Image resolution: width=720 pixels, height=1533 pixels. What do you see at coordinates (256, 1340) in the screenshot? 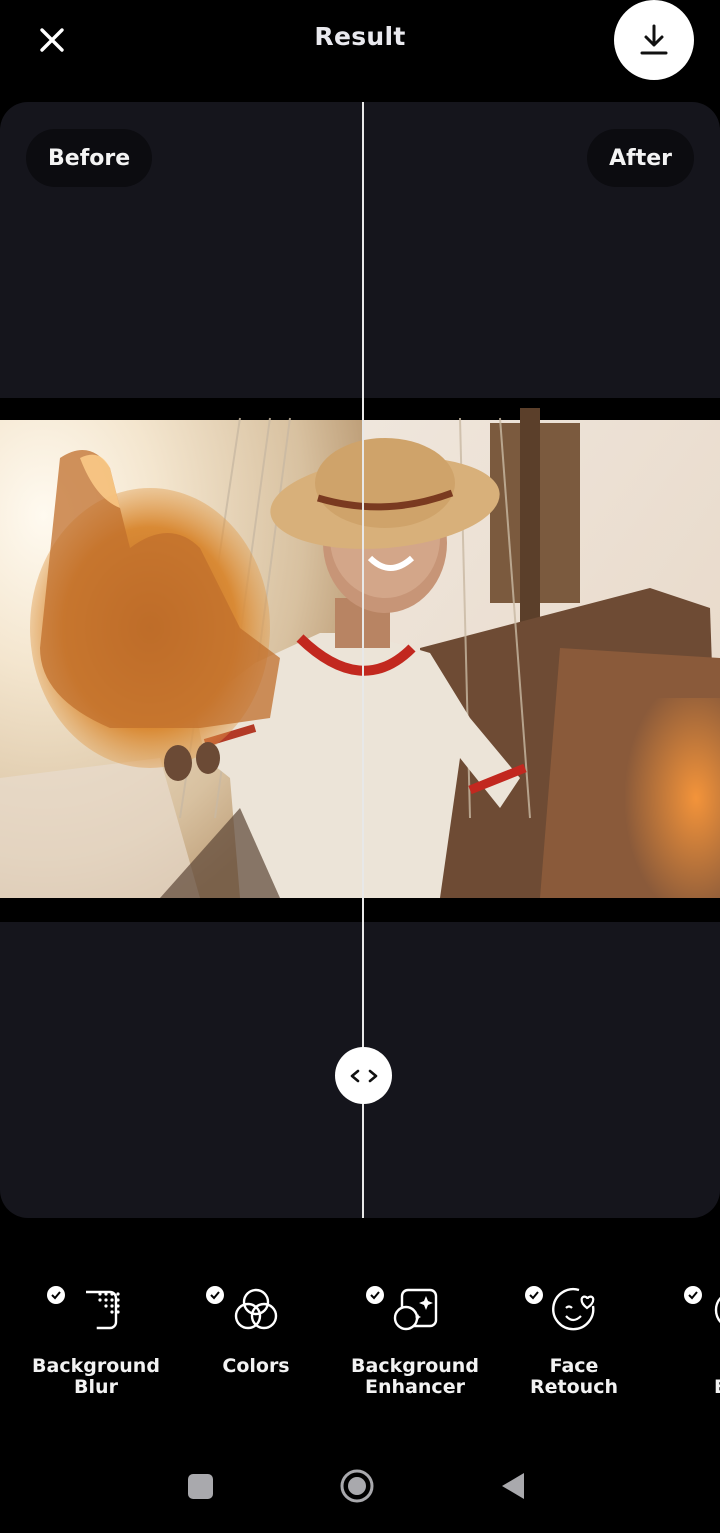
I see `tool-colors: Colors` at bounding box center [256, 1340].